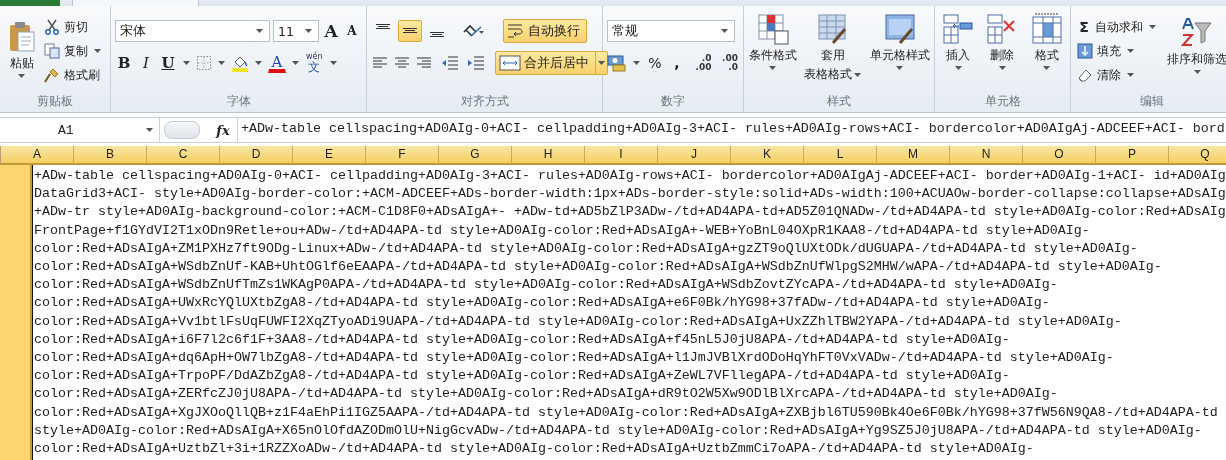 The image size is (1226, 460). Describe the element at coordinates (1197, 154) in the screenshot. I see `column-header: Q` at that location.